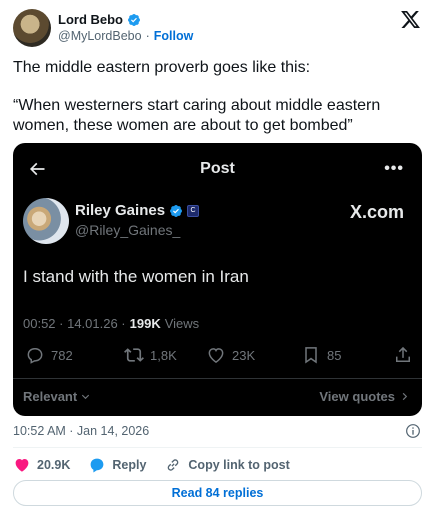 The width and height of the screenshot is (435, 518). I want to click on view-quotes-text: View quotes, so click(357, 396).